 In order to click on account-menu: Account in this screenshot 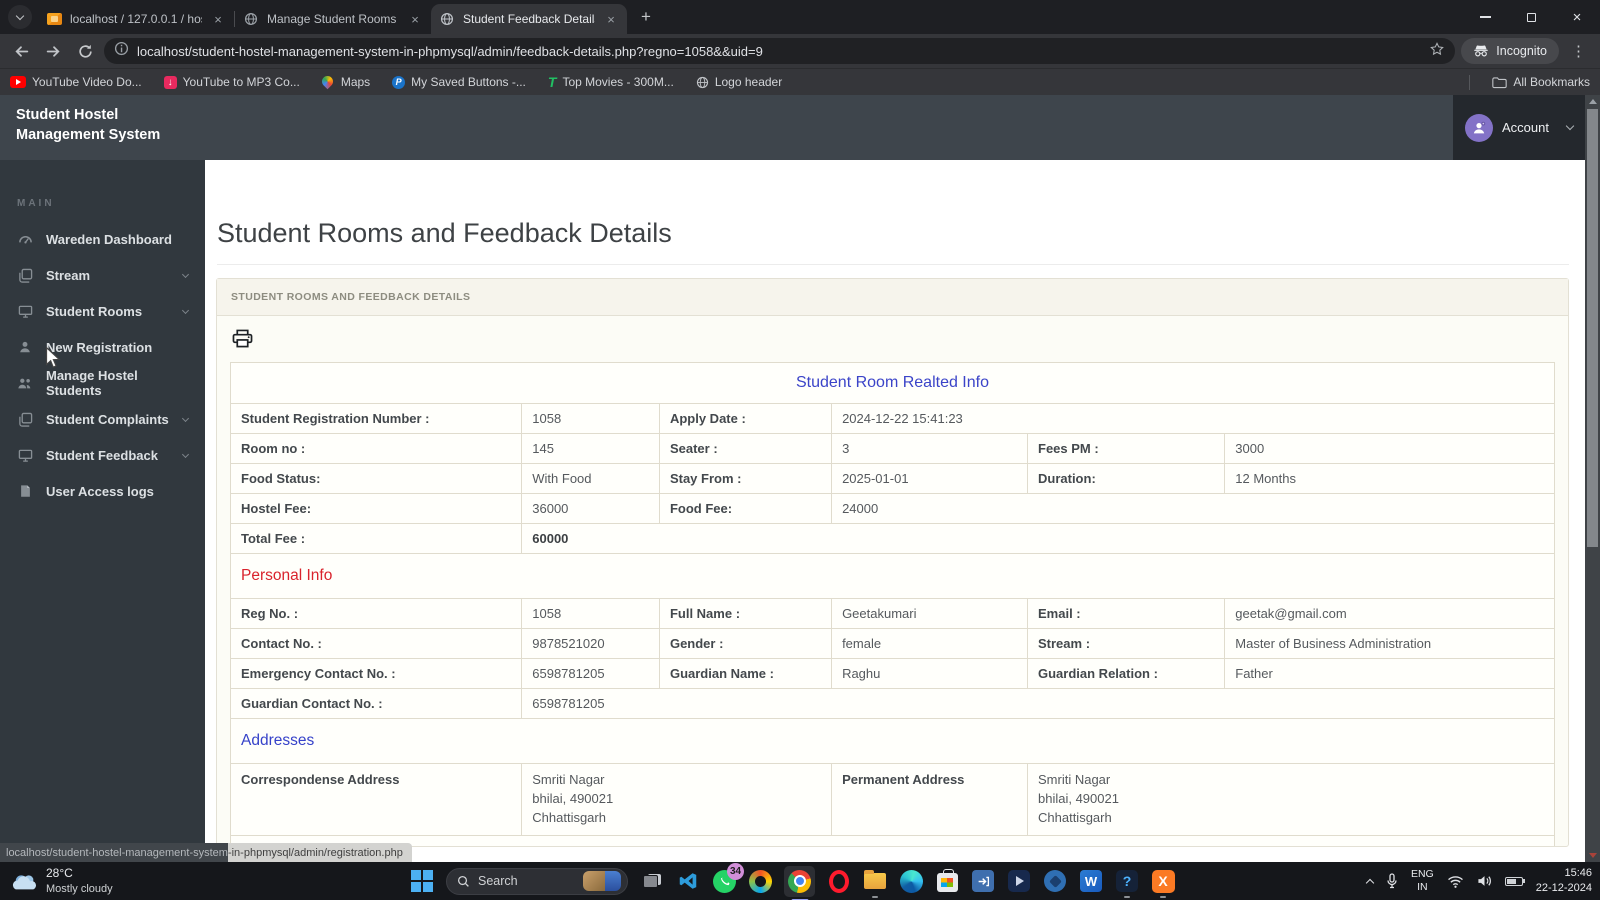, I will do `click(1519, 127)`.